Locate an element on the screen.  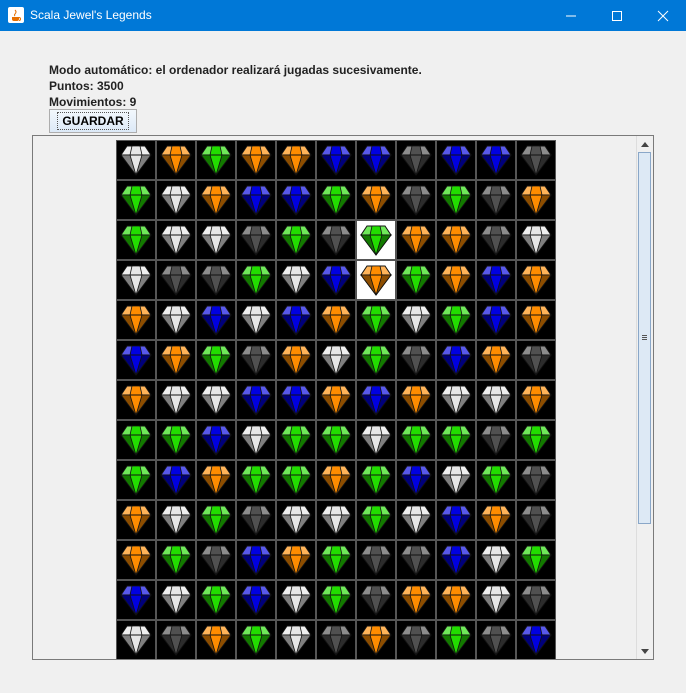
scroll-thumb is located at coordinates (644, 338).